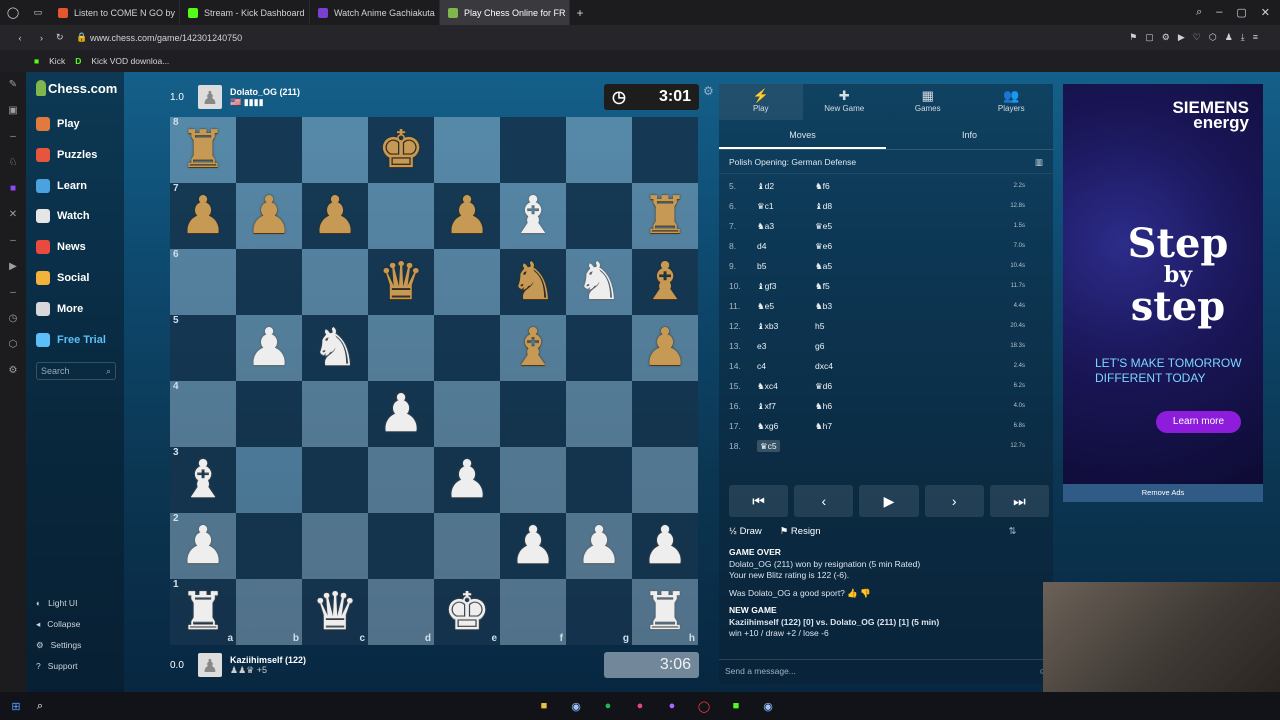  Describe the element at coordinates (823, 246) in the screenshot. I see `black-move: ♛e6` at that location.